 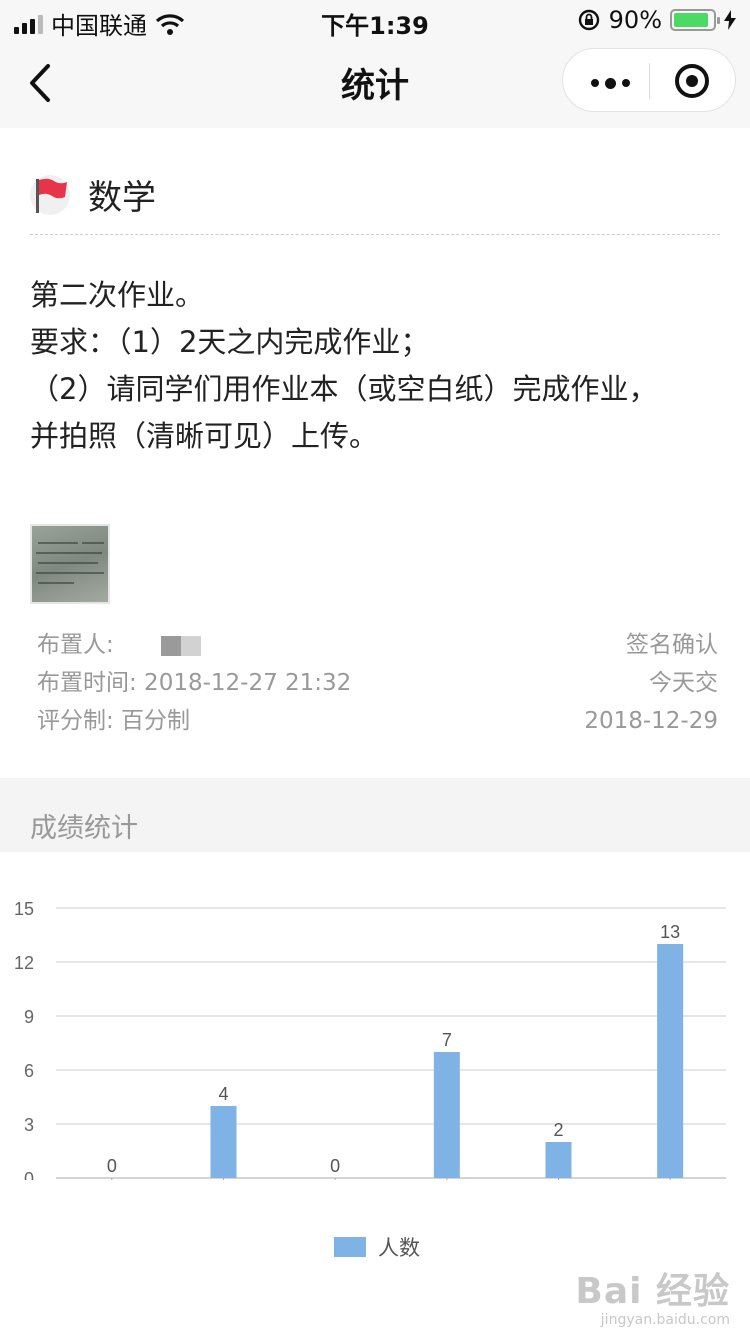 I want to click on due-label: 今天交, so click(x=683, y=683).